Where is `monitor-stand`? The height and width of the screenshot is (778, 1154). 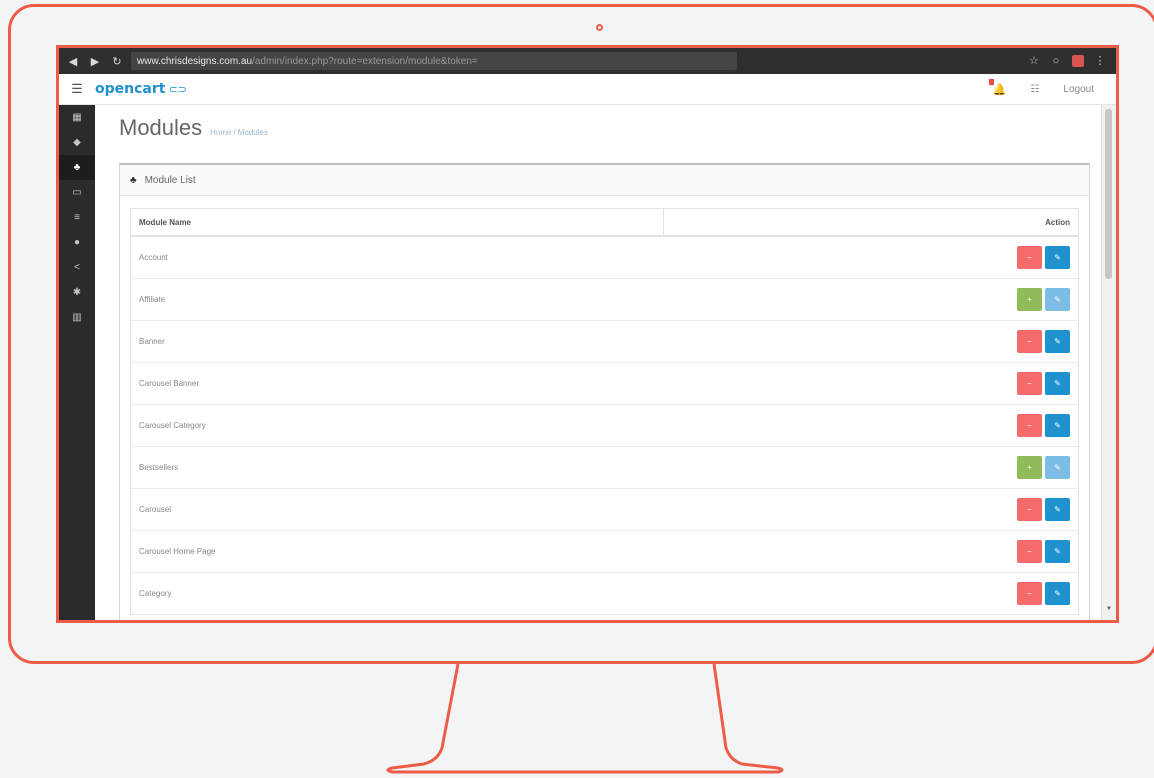
monitor-stand is located at coordinates (585, 718).